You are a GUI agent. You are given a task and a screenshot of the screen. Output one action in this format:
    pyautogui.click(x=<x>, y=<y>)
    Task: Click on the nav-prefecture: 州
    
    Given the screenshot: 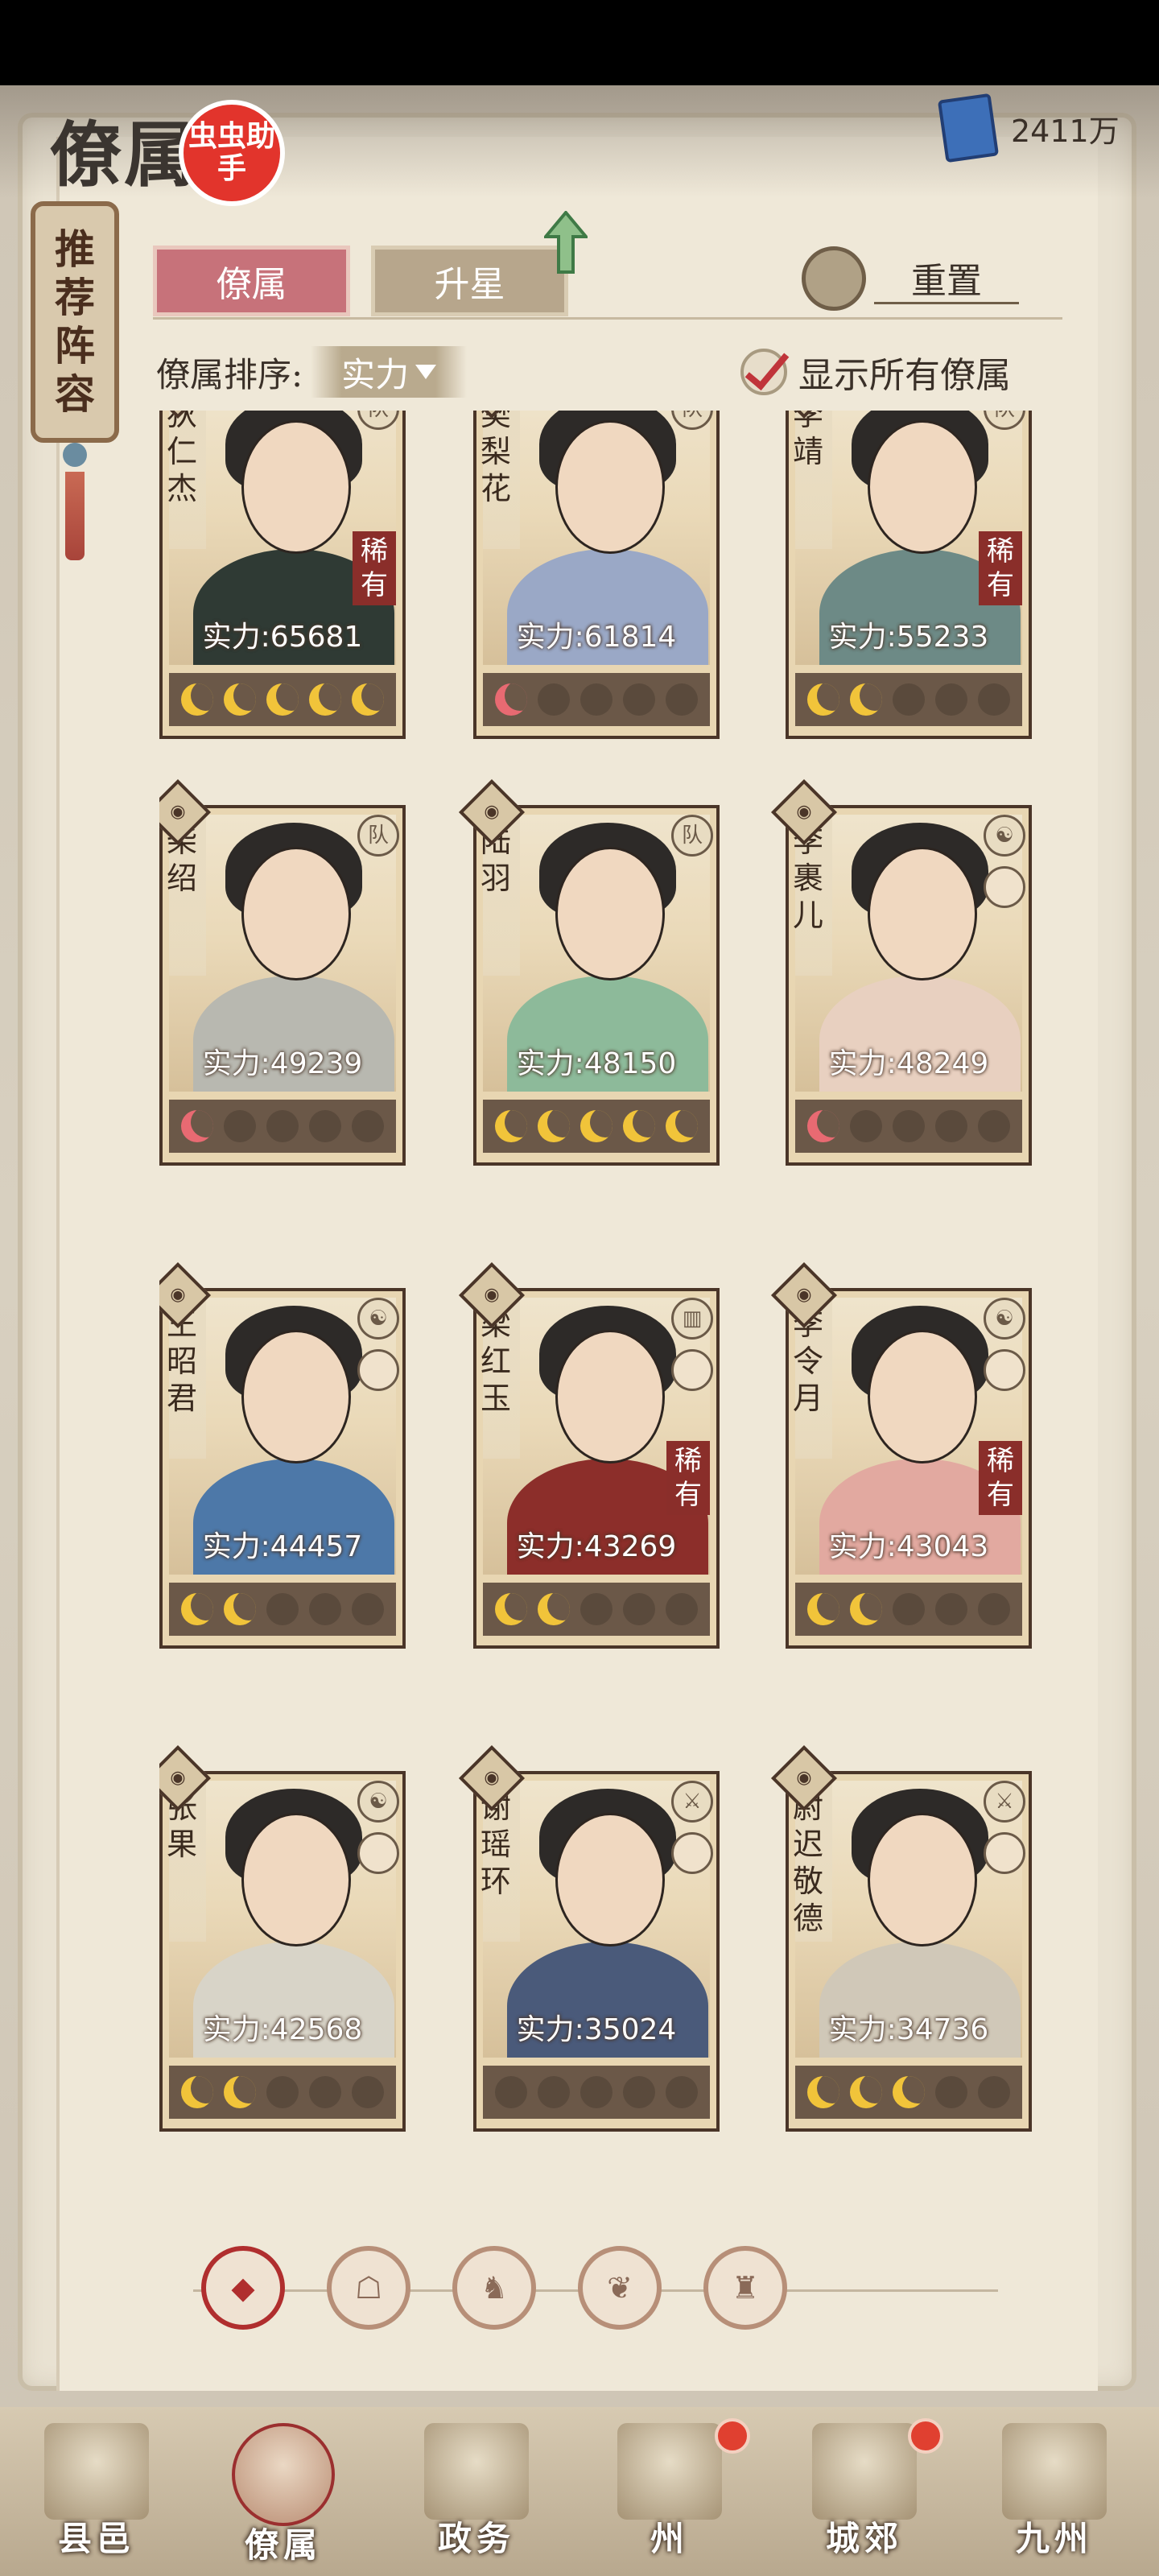 What is the action you would take?
    pyautogui.click(x=669, y=2495)
    